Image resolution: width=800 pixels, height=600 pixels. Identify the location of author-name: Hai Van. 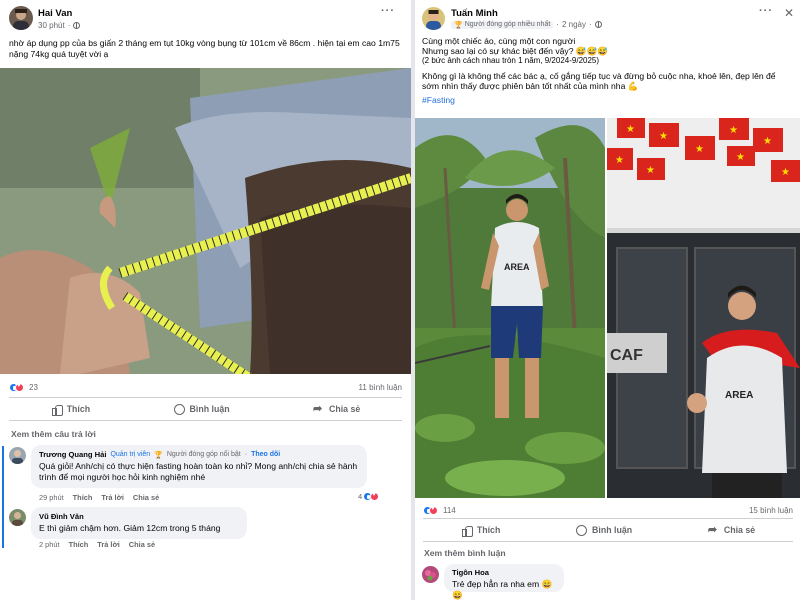
(55, 13).